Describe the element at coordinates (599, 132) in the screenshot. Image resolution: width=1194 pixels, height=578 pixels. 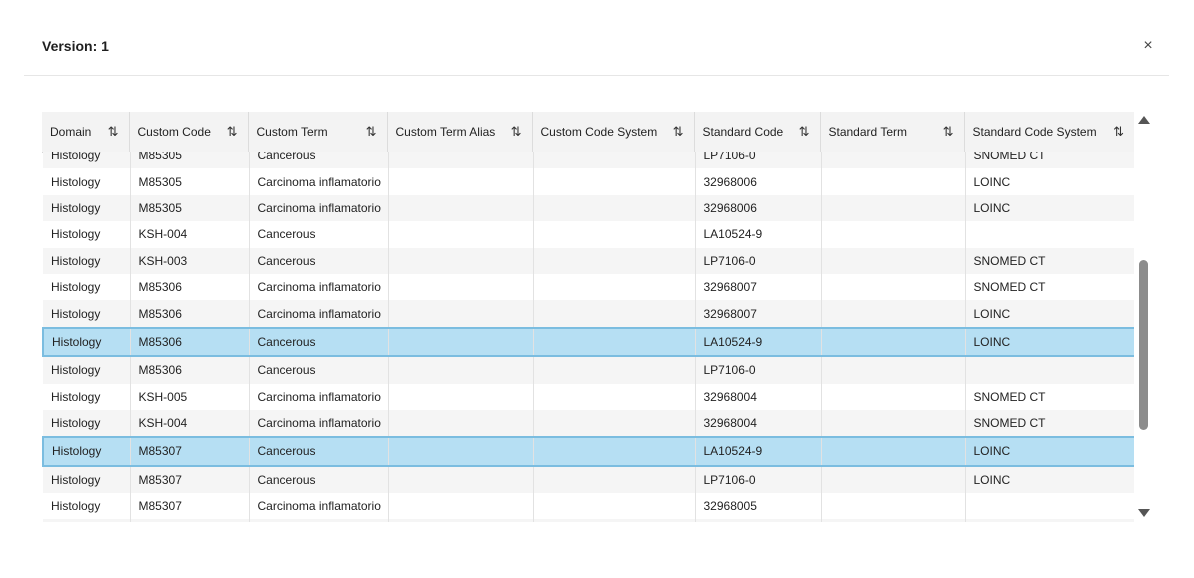
I see `column-header-label: Custom Code System` at that location.